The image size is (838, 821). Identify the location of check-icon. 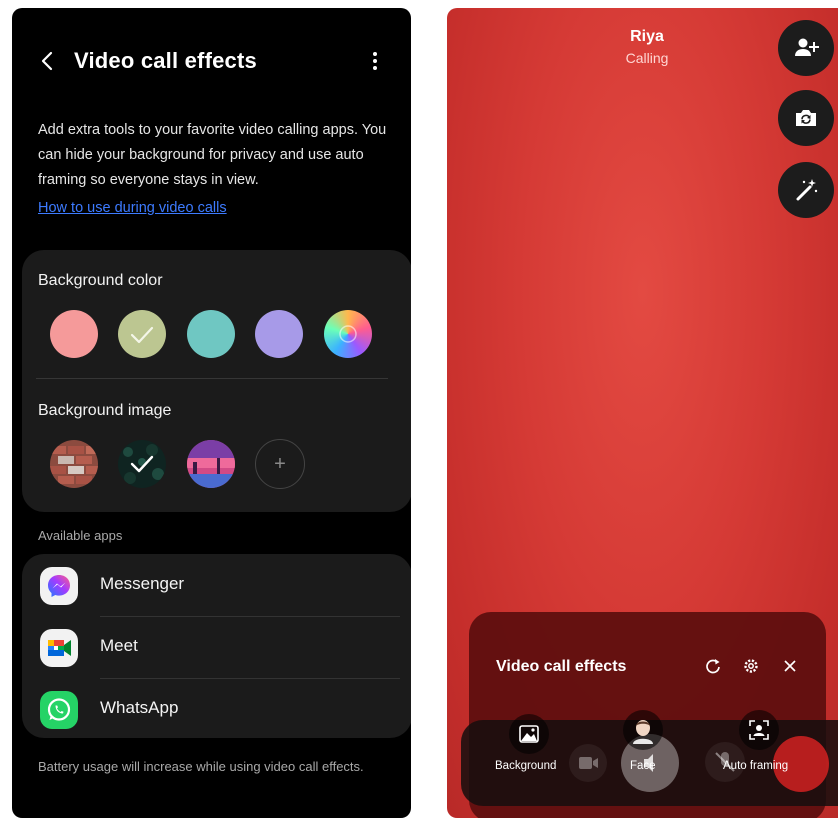
(142, 335).